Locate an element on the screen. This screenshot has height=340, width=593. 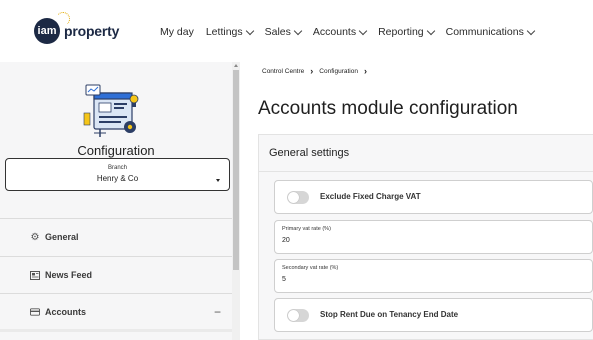
breadcrumb-control-centre: Control Centre is located at coordinates (283, 71).